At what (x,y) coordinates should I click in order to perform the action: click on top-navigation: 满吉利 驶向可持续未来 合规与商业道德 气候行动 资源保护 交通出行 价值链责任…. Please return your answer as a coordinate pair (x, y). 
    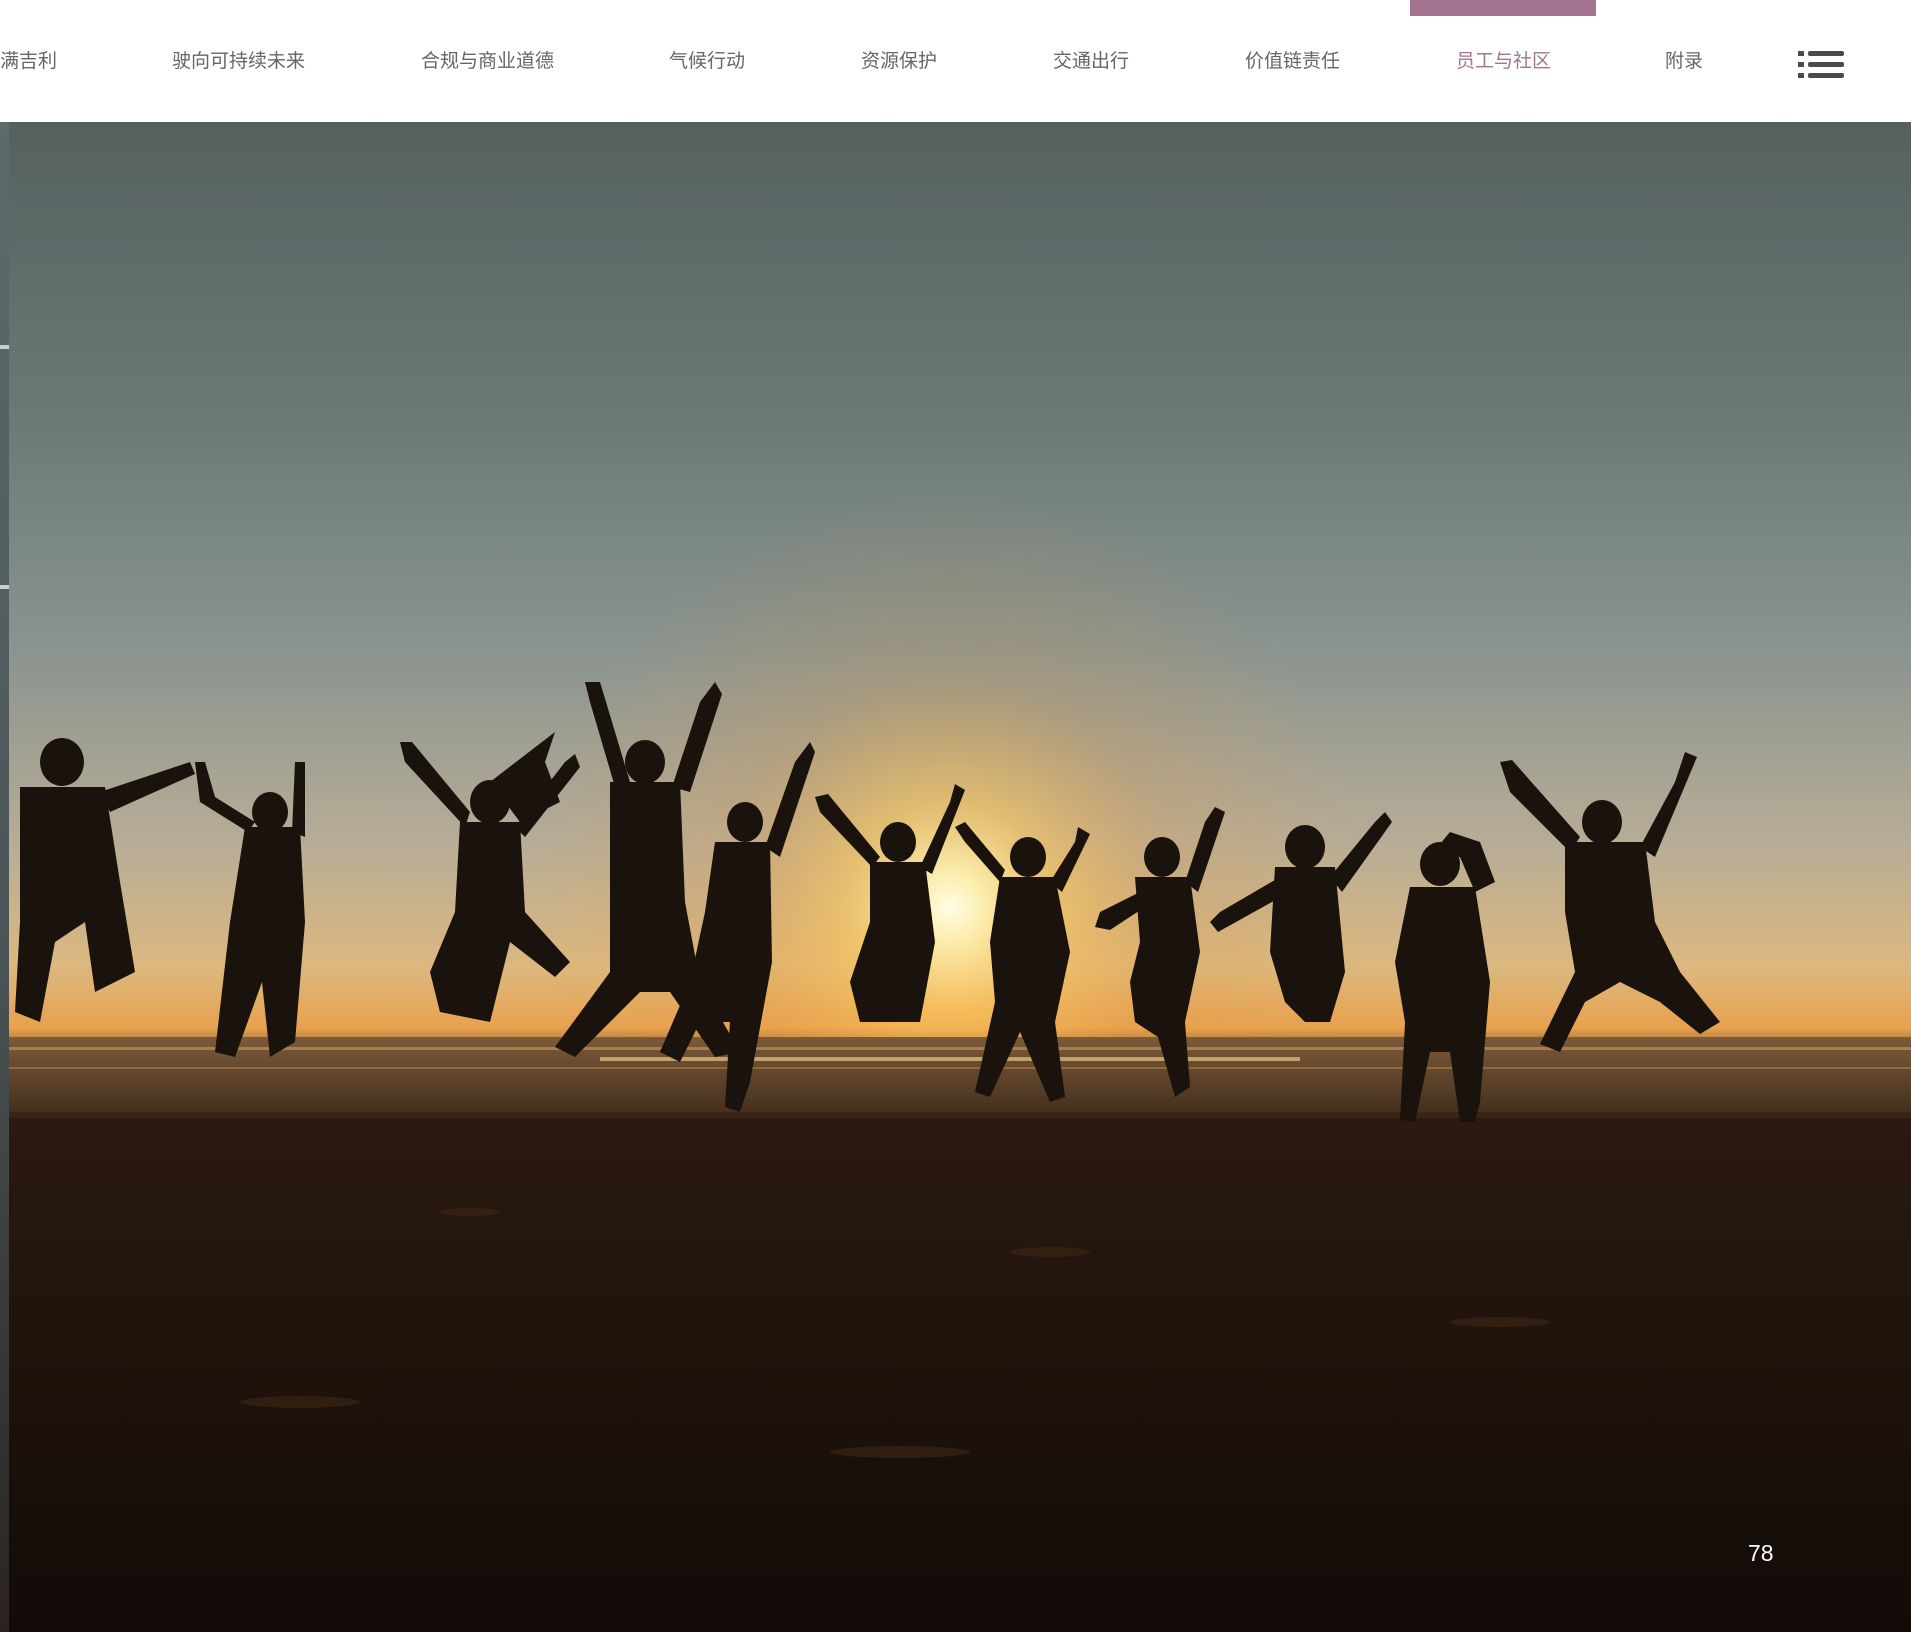
    Looking at the image, I should click on (955, 61).